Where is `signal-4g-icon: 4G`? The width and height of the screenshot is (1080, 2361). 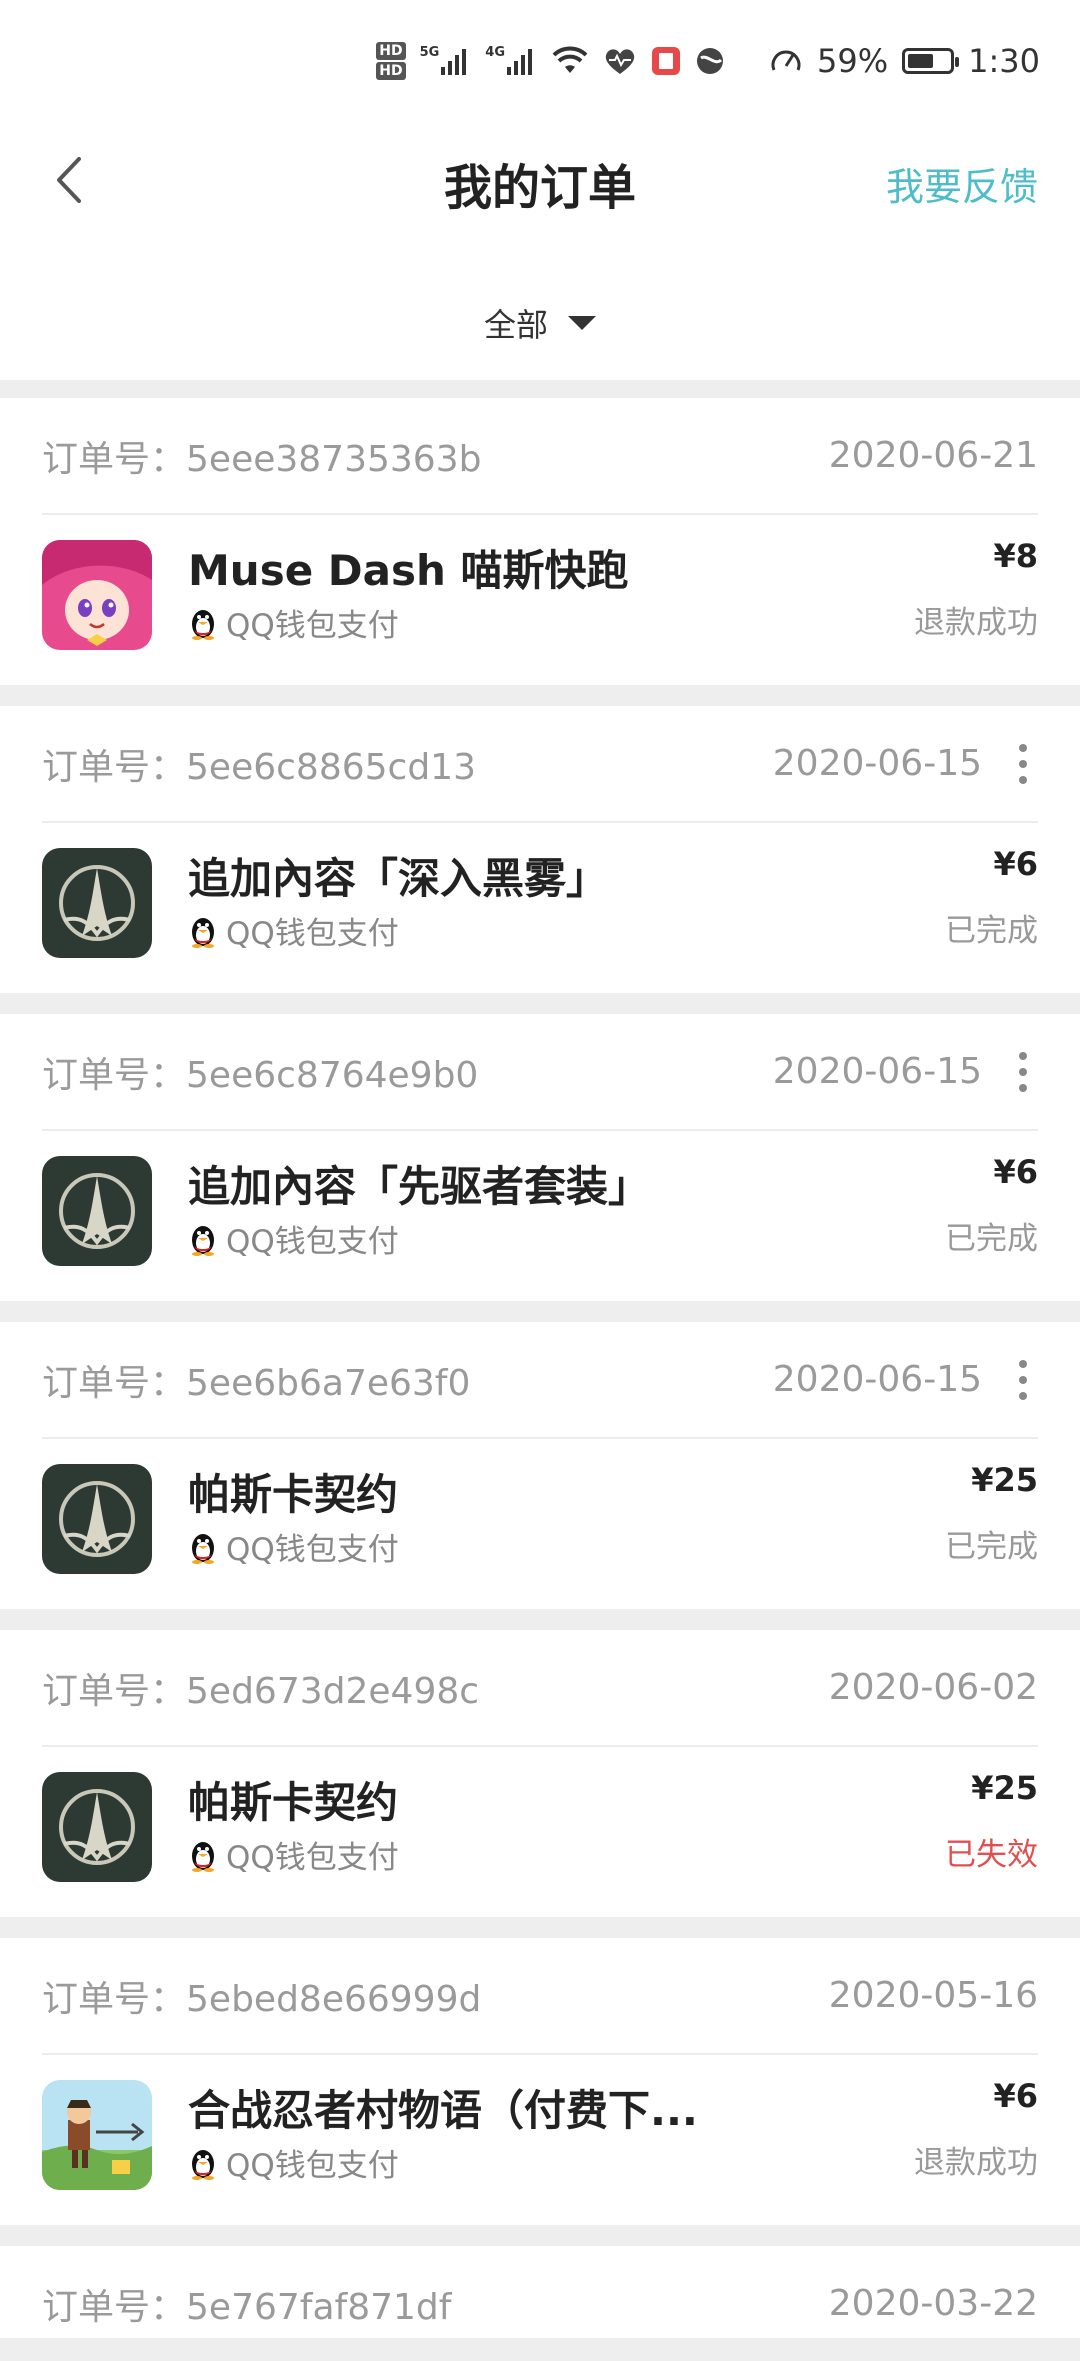
signal-4g-icon: 4G is located at coordinates (511, 61).